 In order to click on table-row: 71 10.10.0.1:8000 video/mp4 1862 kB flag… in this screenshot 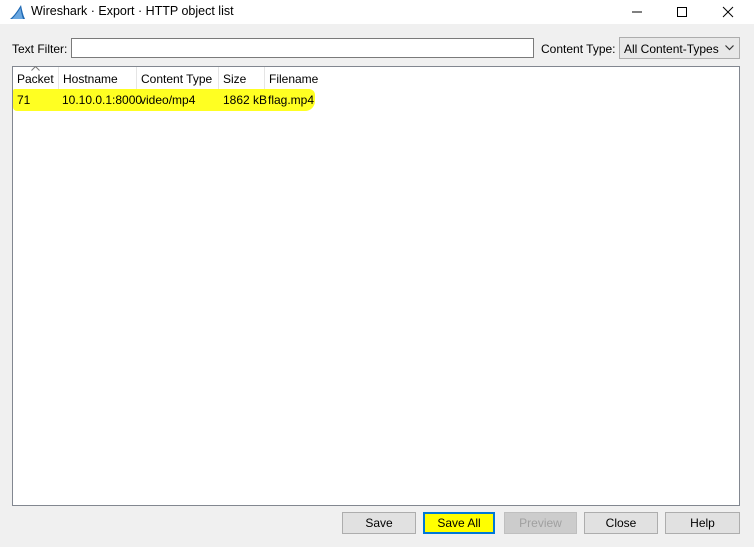, I will do `click(376, 100)`.